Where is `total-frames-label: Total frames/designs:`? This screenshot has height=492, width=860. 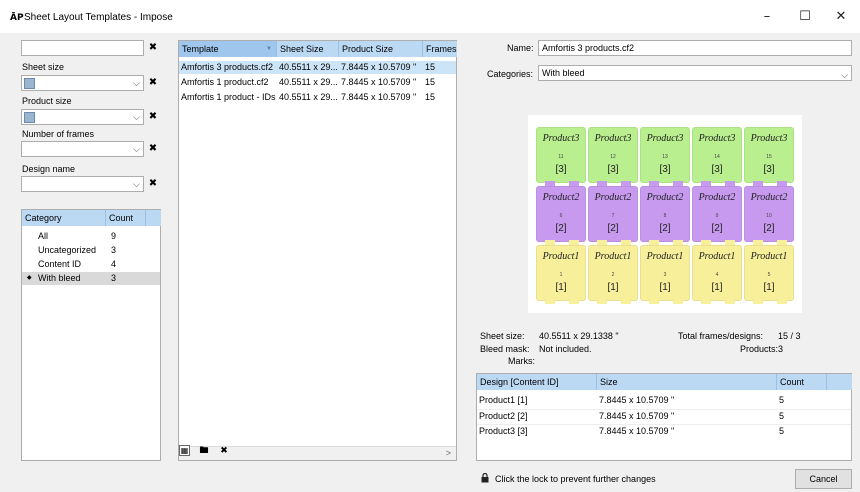 total-frames-label: Total frames/designs: is located at coordinates (721, 336).